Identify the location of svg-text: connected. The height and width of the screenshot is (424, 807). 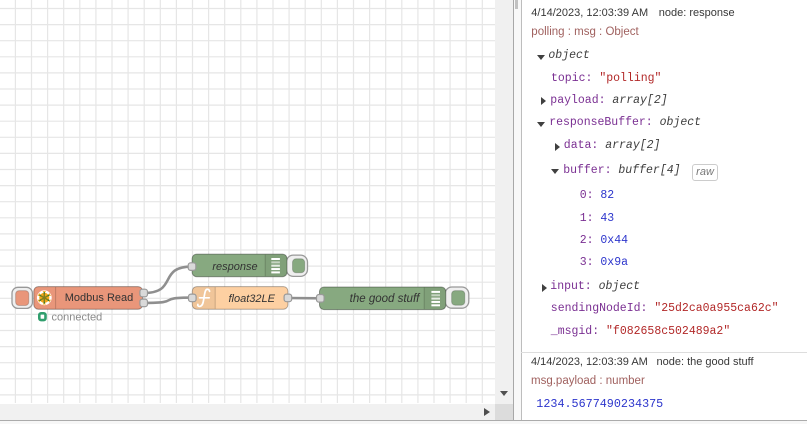
(77, 317).